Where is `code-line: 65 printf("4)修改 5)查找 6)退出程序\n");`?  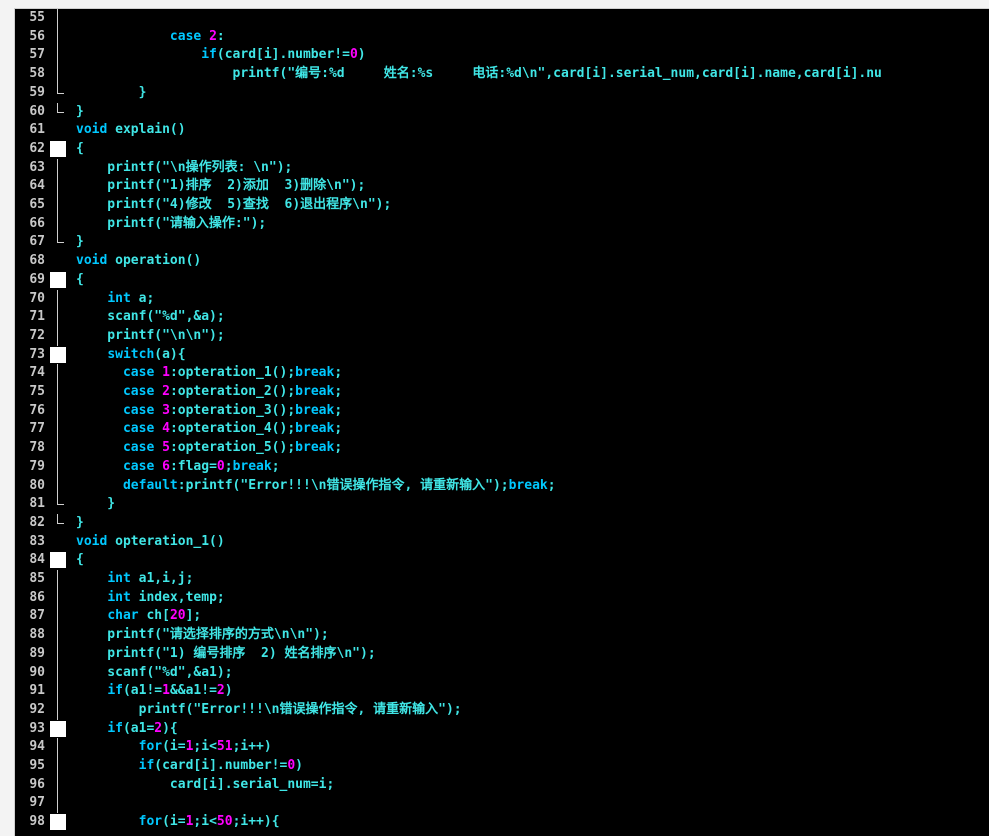
code-line: 65 printf("4)修改 5)查找 6)退出程序\n"); is located at coordinates (502, 205).